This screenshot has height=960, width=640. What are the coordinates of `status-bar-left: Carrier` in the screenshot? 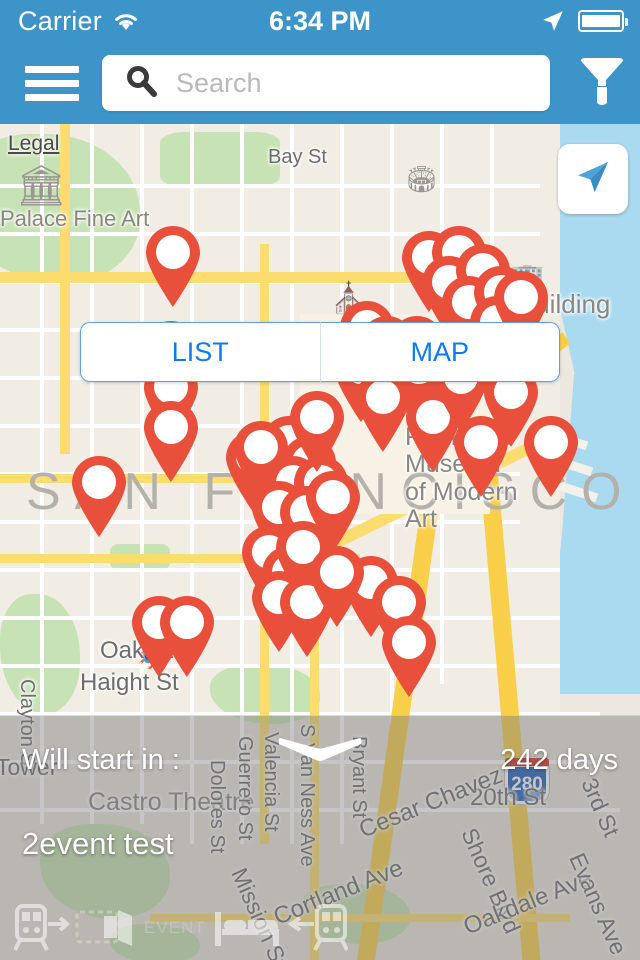 It's located at (105, 21).